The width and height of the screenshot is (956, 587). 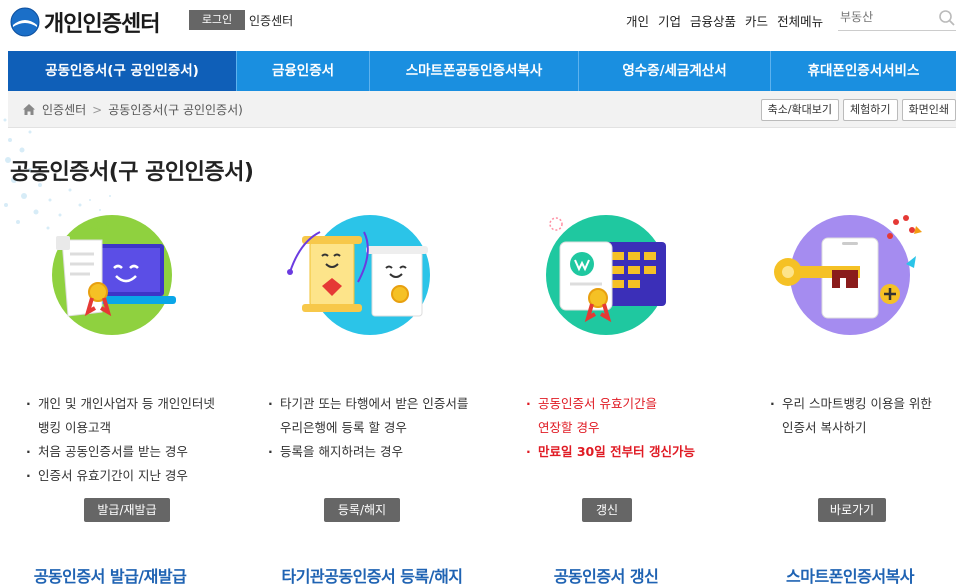 What do you see at coordinates (122, 71) in the screenshot?
I see `tab-joint-certificate: 공동인증서(구 공인인증서)` at bounding box center [122, 71].